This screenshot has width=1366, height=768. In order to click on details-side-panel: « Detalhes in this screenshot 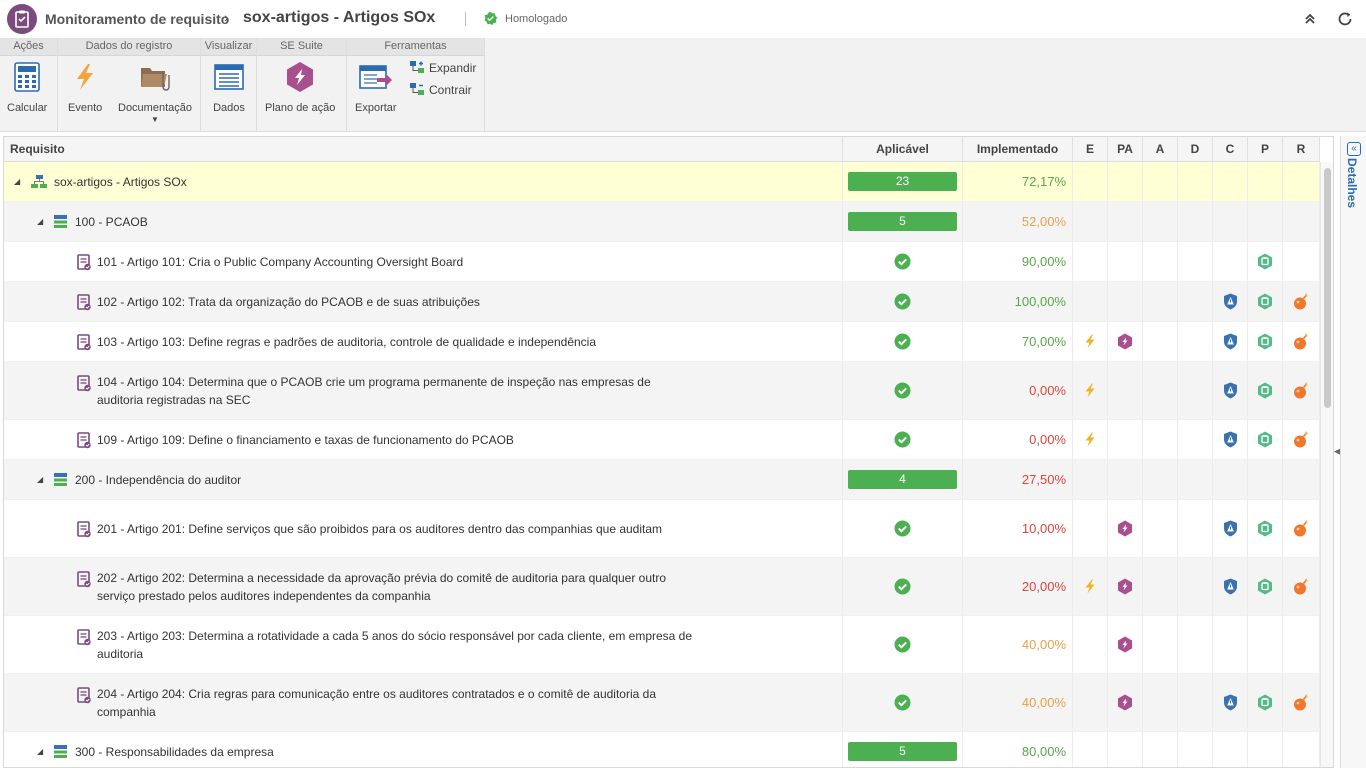, I will do `click(1353, 452)`.